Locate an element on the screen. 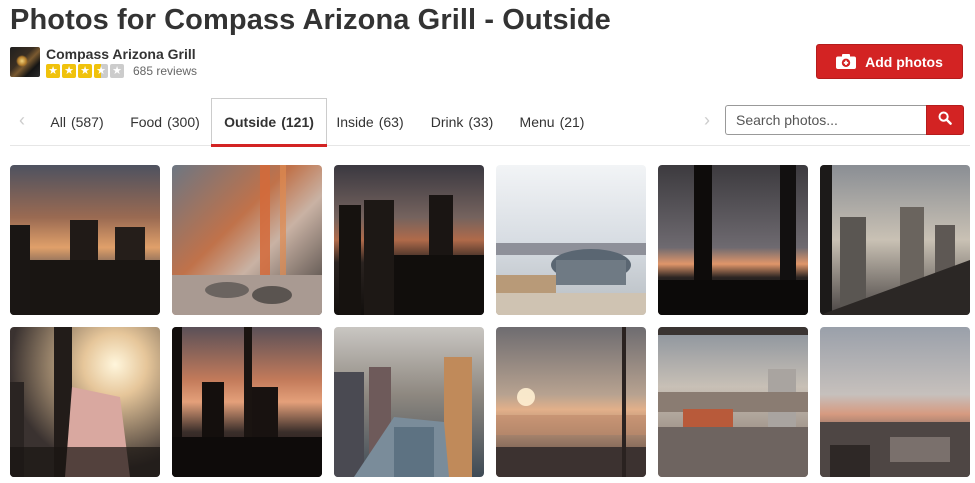 The width and height of the screenshot is (975, 483). tab-label: Food is located at coordinates (146, 121).